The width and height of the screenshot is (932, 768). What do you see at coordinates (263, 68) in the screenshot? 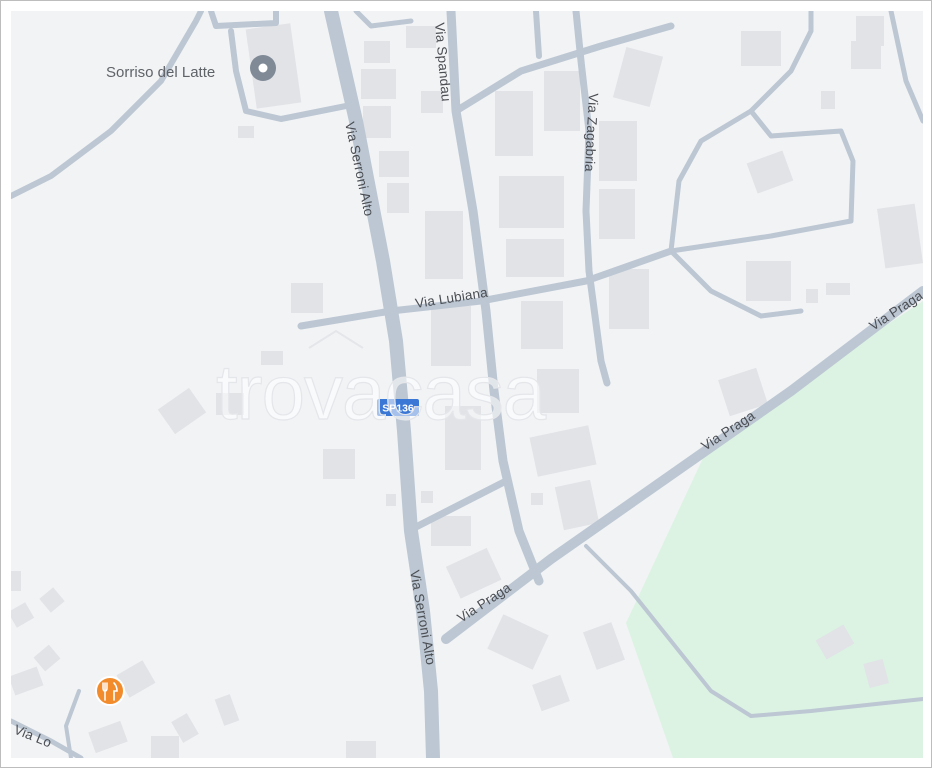
I see `location-pin-icon` at bounding box center [263, 68].